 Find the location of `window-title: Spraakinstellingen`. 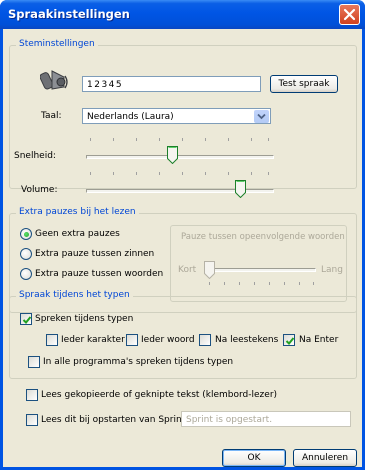

window-title: Spraakinstellingen is located at coordinates (69, 14).